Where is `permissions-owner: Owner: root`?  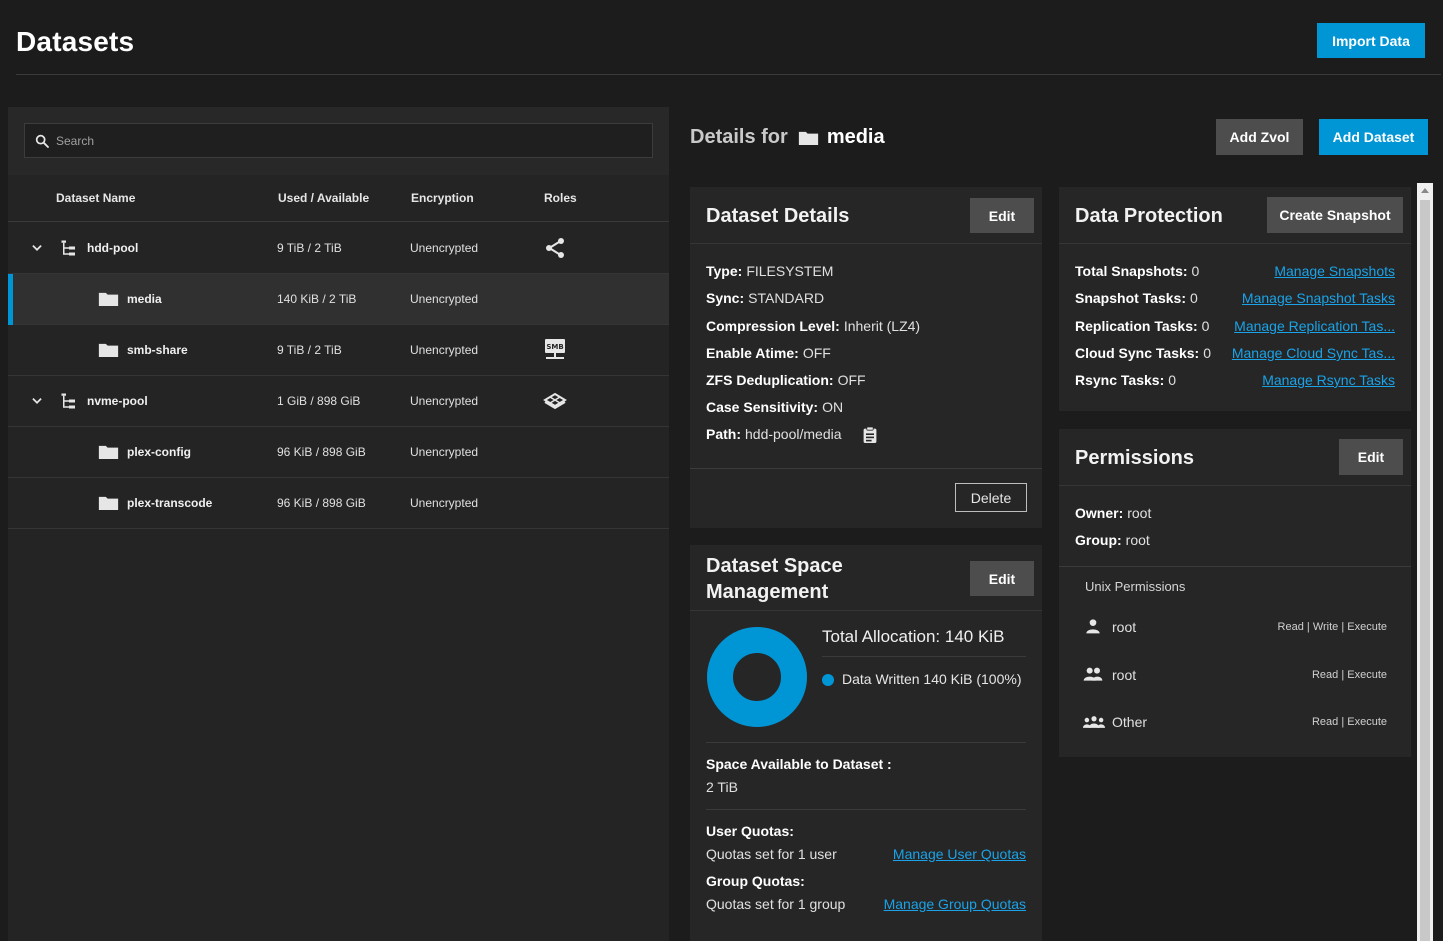
permissions-owner: Owner: root is located at coordinates (1113, 513).